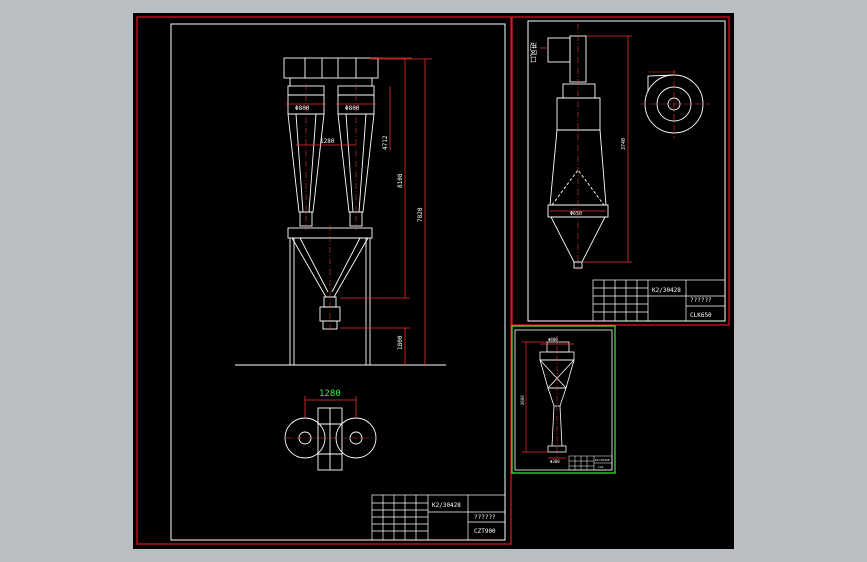  What do you see at coordinates (400, 180) in the screenshot?
I see `dim-height-mid: 8108` at bounding box center [400, 180].